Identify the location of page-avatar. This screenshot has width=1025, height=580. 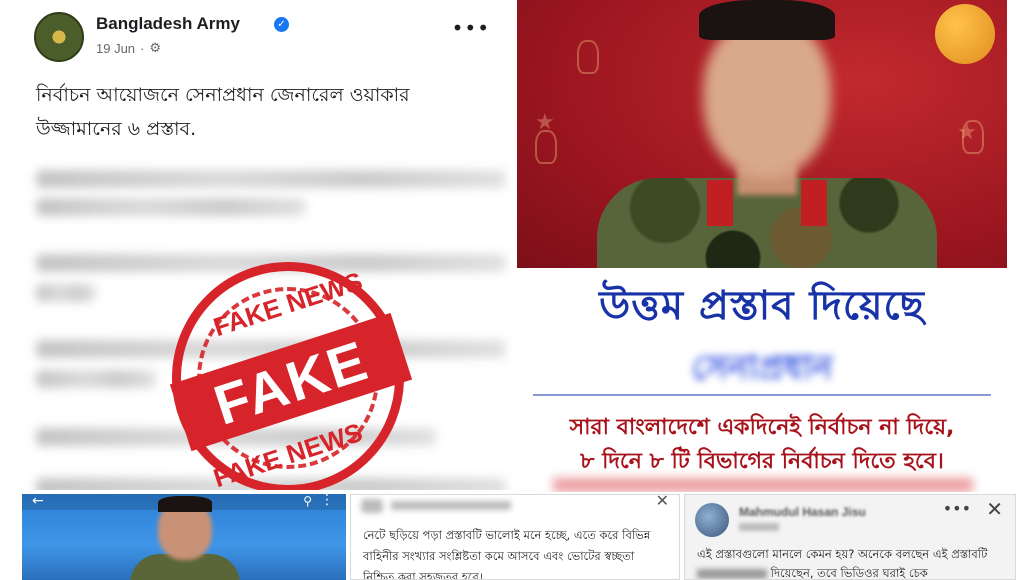
(59, 37).